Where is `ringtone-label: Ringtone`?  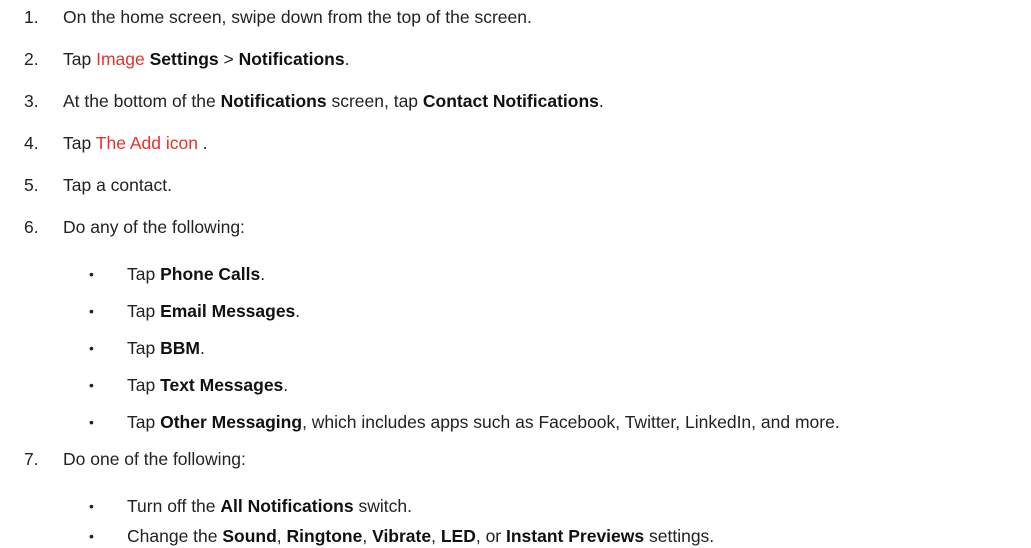
ringtone-label: Ringtone is located at coordinates (324, 536).